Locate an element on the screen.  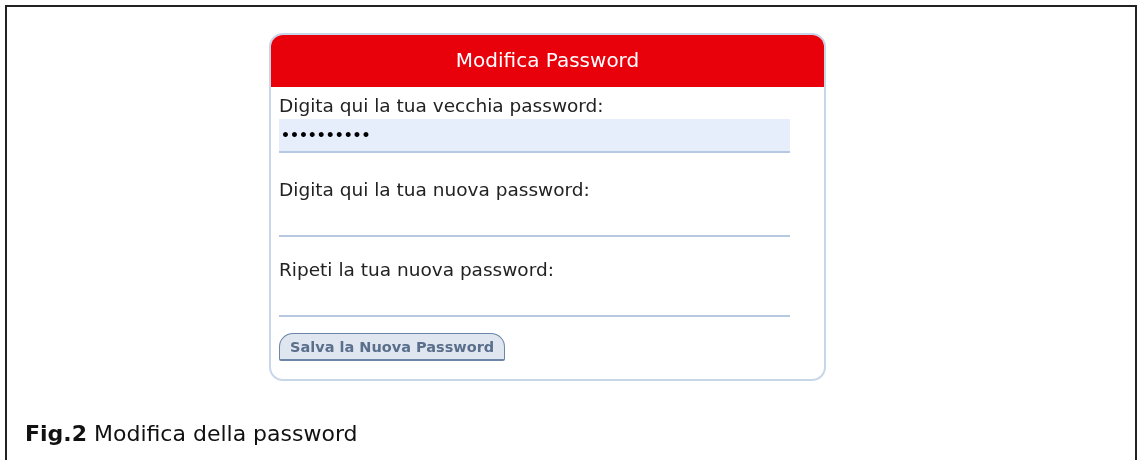
panel-title: Modifica Password is located at coordinates (547, 61).